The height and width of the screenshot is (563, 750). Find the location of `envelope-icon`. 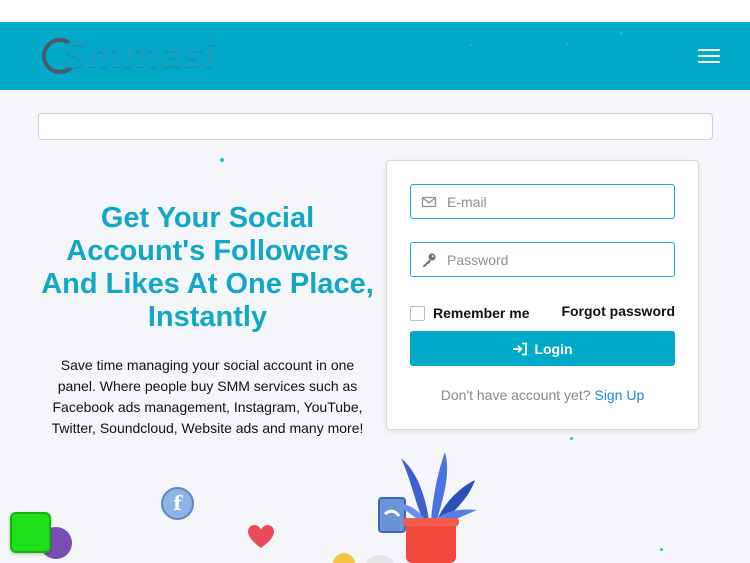

envelope-icon is located at coordinates (429, 202).